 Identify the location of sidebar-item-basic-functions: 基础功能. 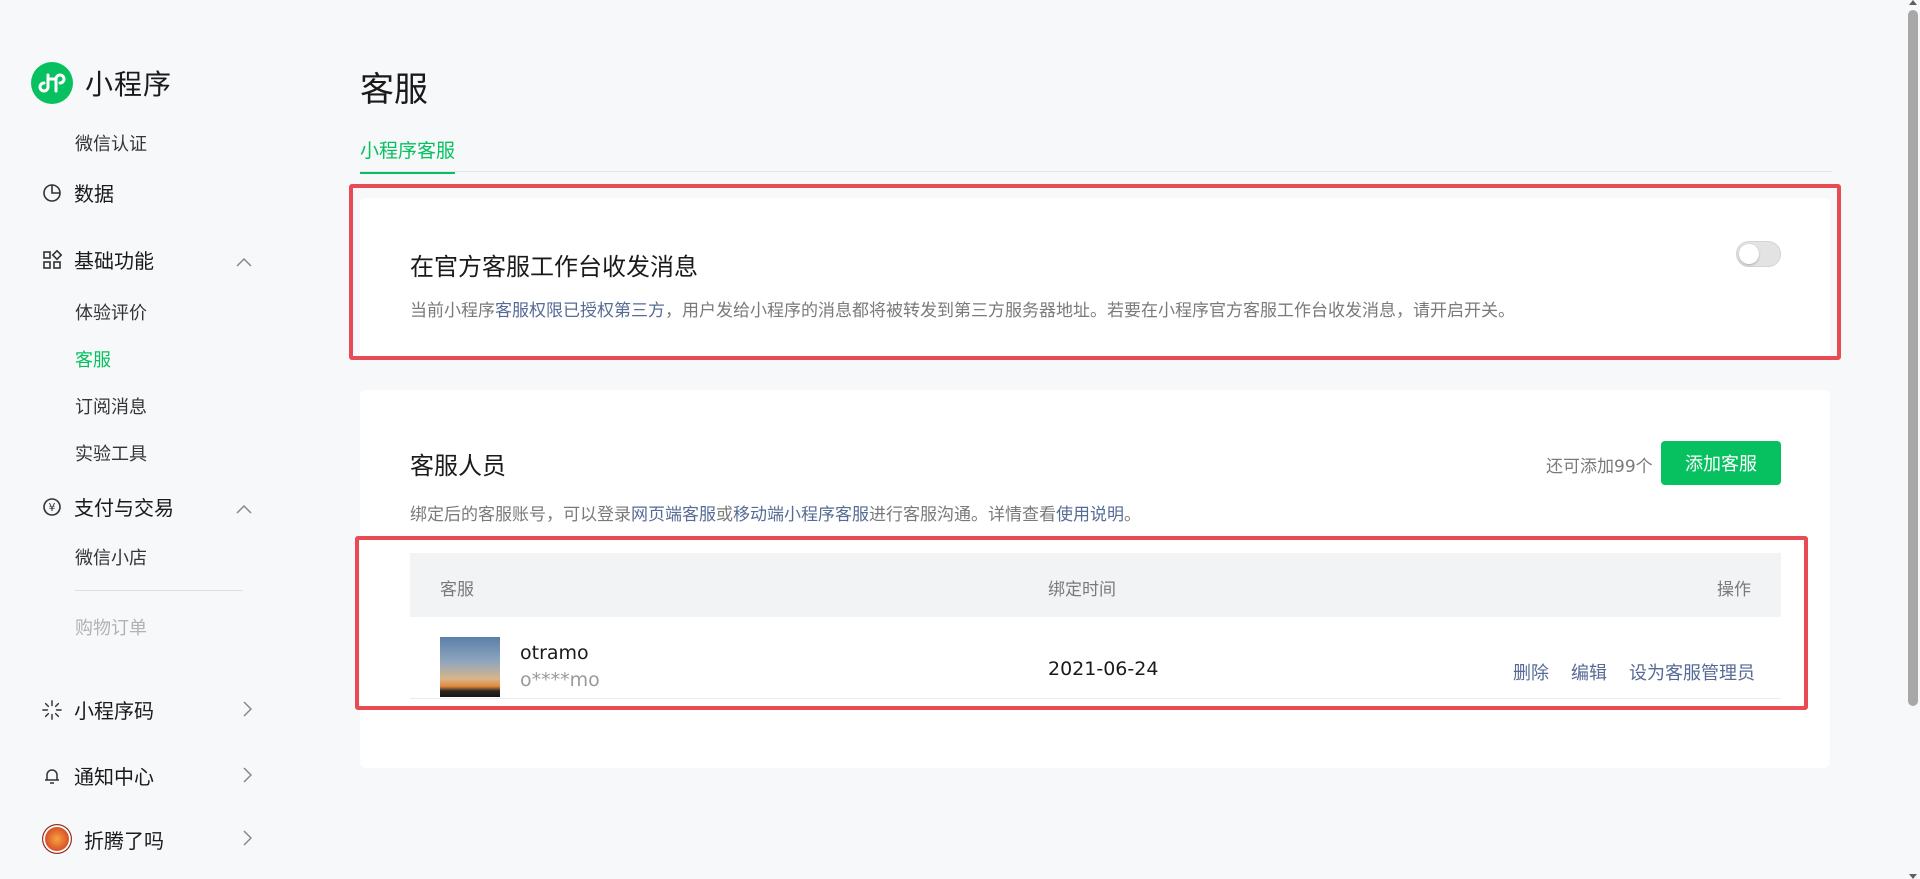
(147, 259).